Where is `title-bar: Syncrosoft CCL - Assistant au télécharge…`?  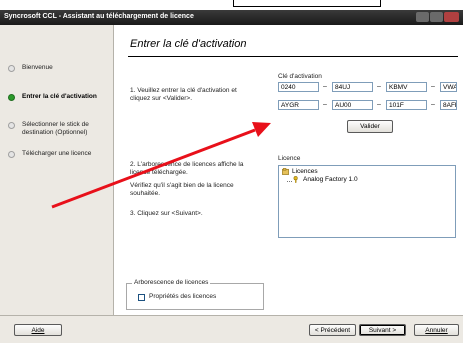 title-bar: Syncrosoft CCL - Assistant au télécharge… is located at coordinates (231, 17).